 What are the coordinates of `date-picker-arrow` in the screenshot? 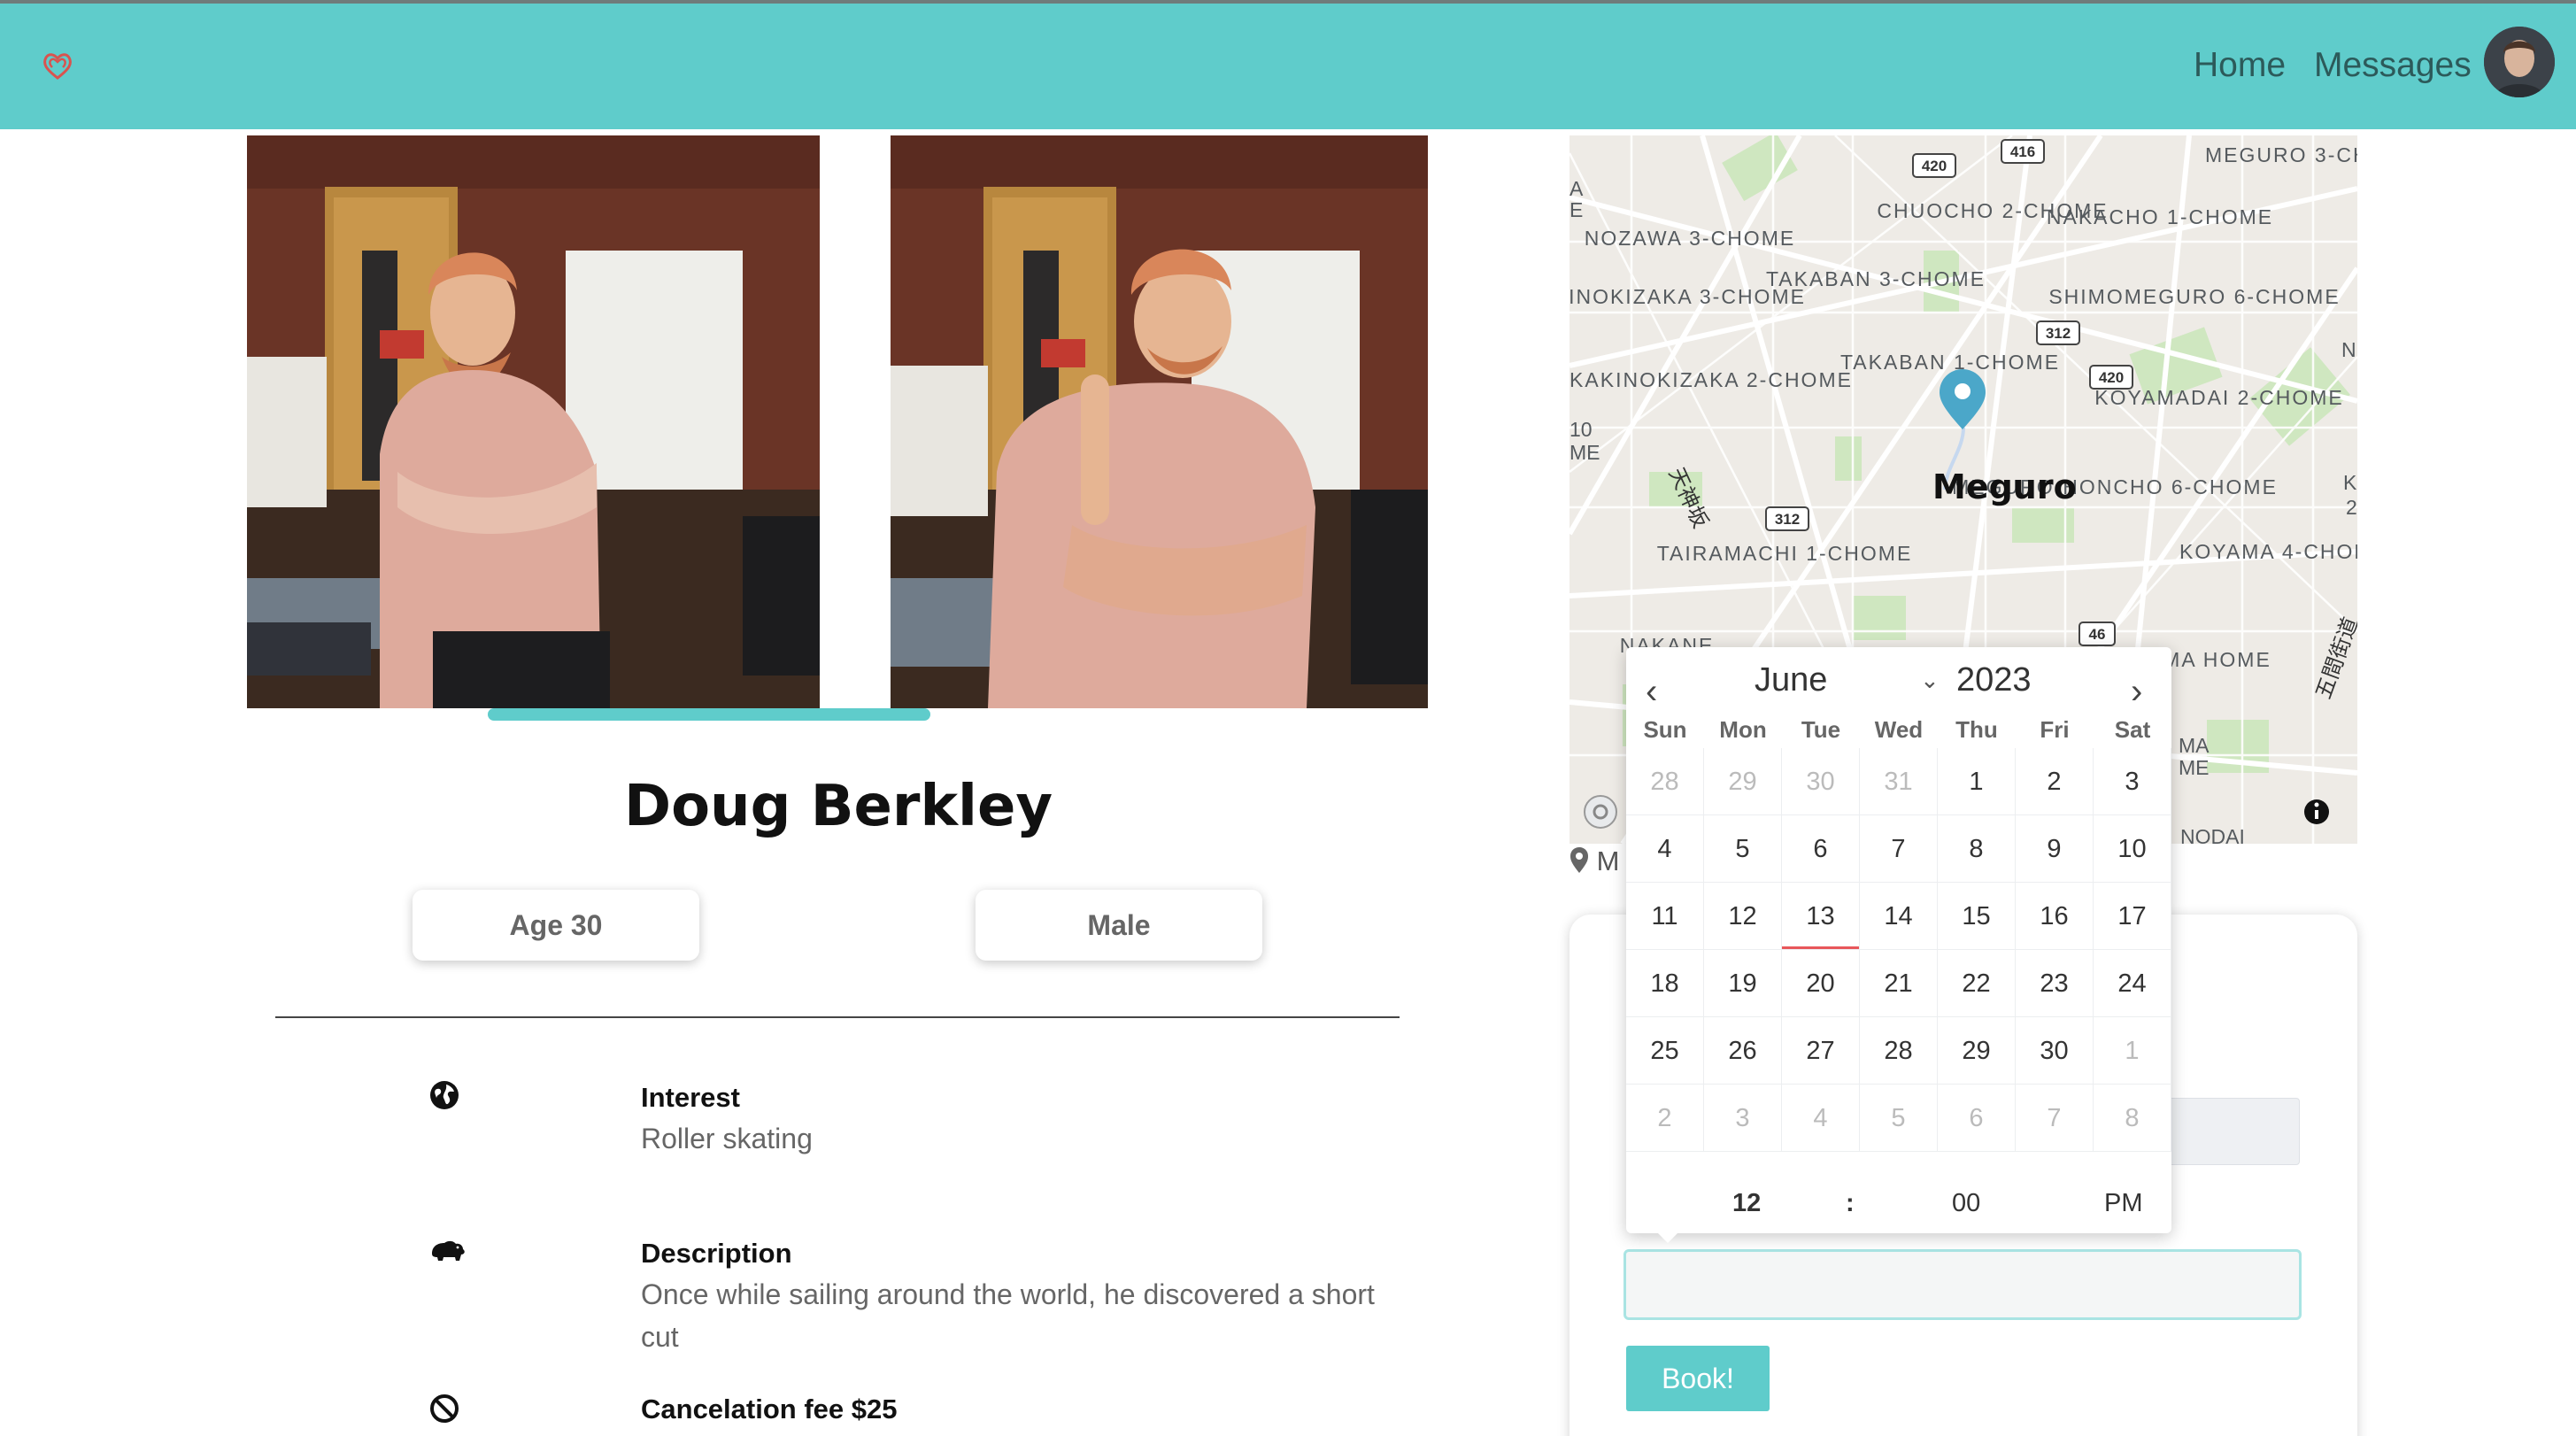 It's located at (1667, 1237).